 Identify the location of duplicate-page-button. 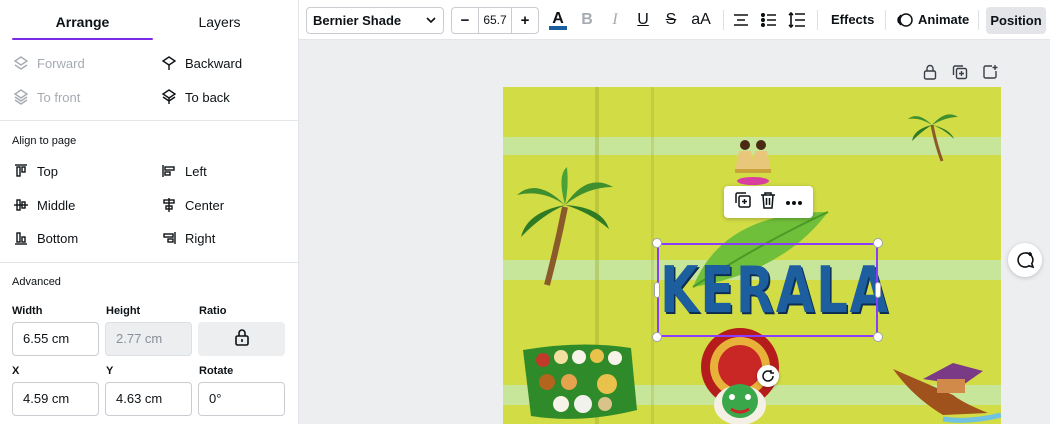
(960, 72).